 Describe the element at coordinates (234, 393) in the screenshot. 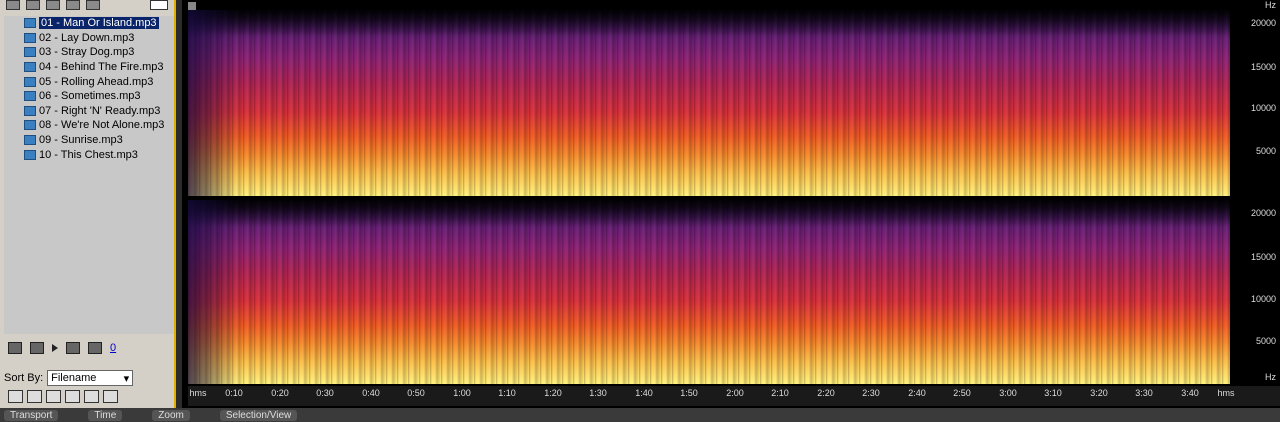

I see `time-tick: 0:10` at that location.